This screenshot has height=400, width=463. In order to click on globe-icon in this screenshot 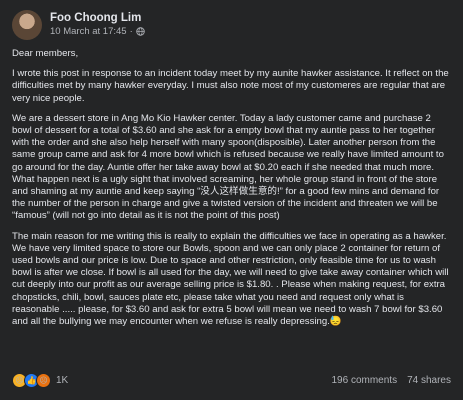, I will do `click(140, 31)`.